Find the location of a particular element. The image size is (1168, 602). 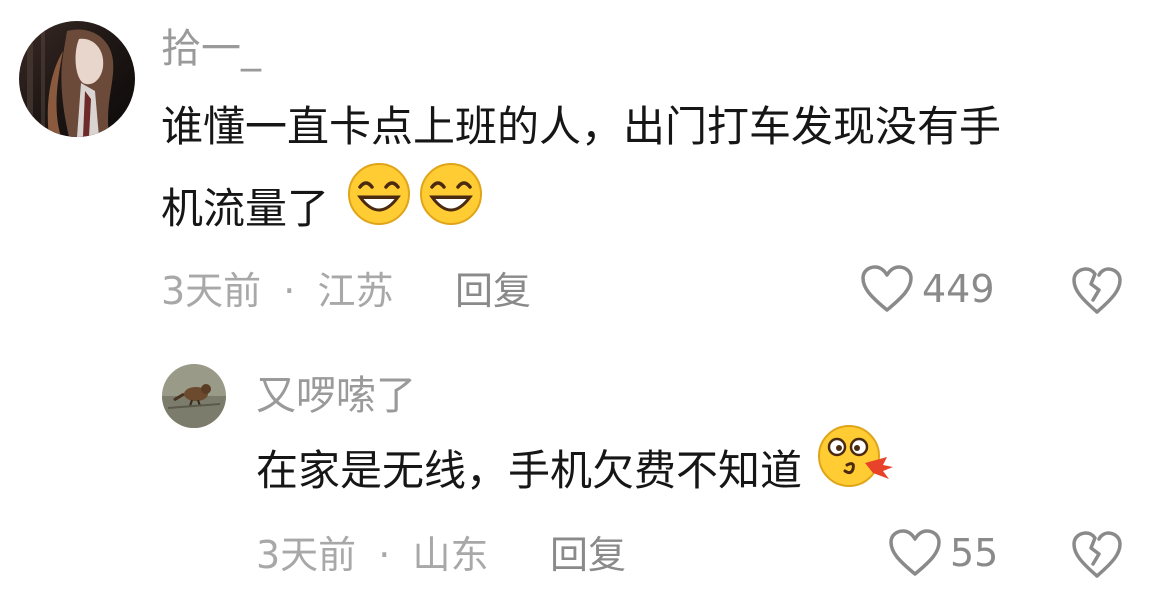

comment-text: 在家是无线，手机欠费不知道 is located at coordinates (529, 470).